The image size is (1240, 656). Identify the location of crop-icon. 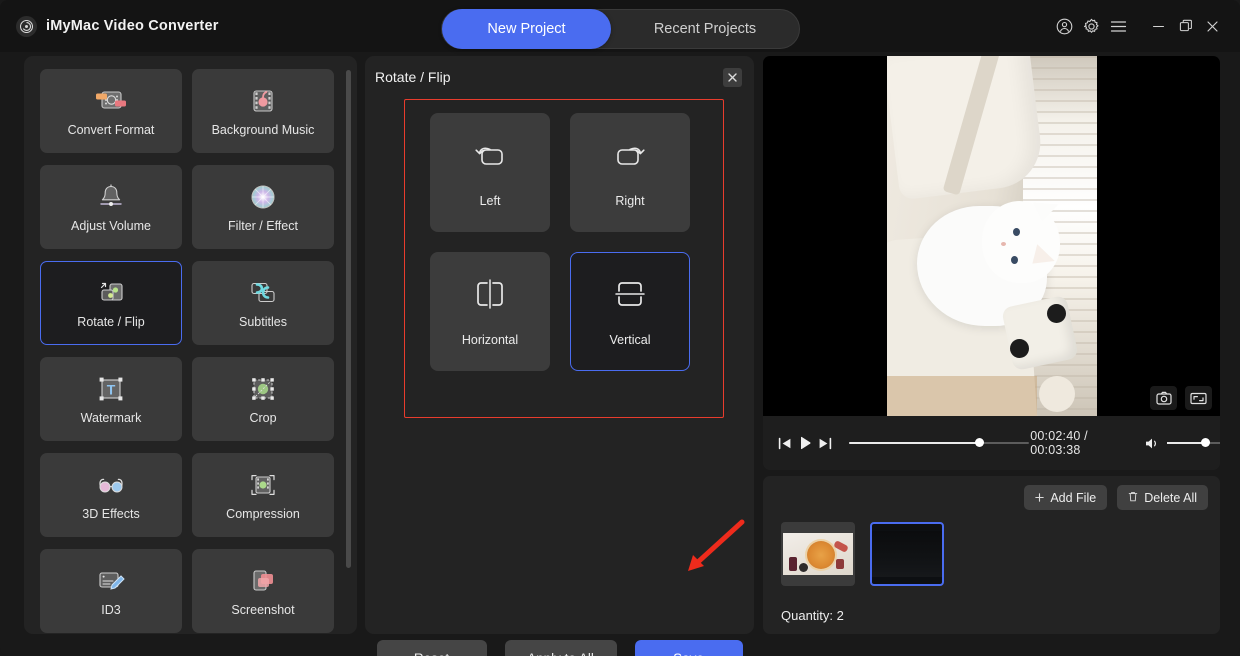
(263, 389).